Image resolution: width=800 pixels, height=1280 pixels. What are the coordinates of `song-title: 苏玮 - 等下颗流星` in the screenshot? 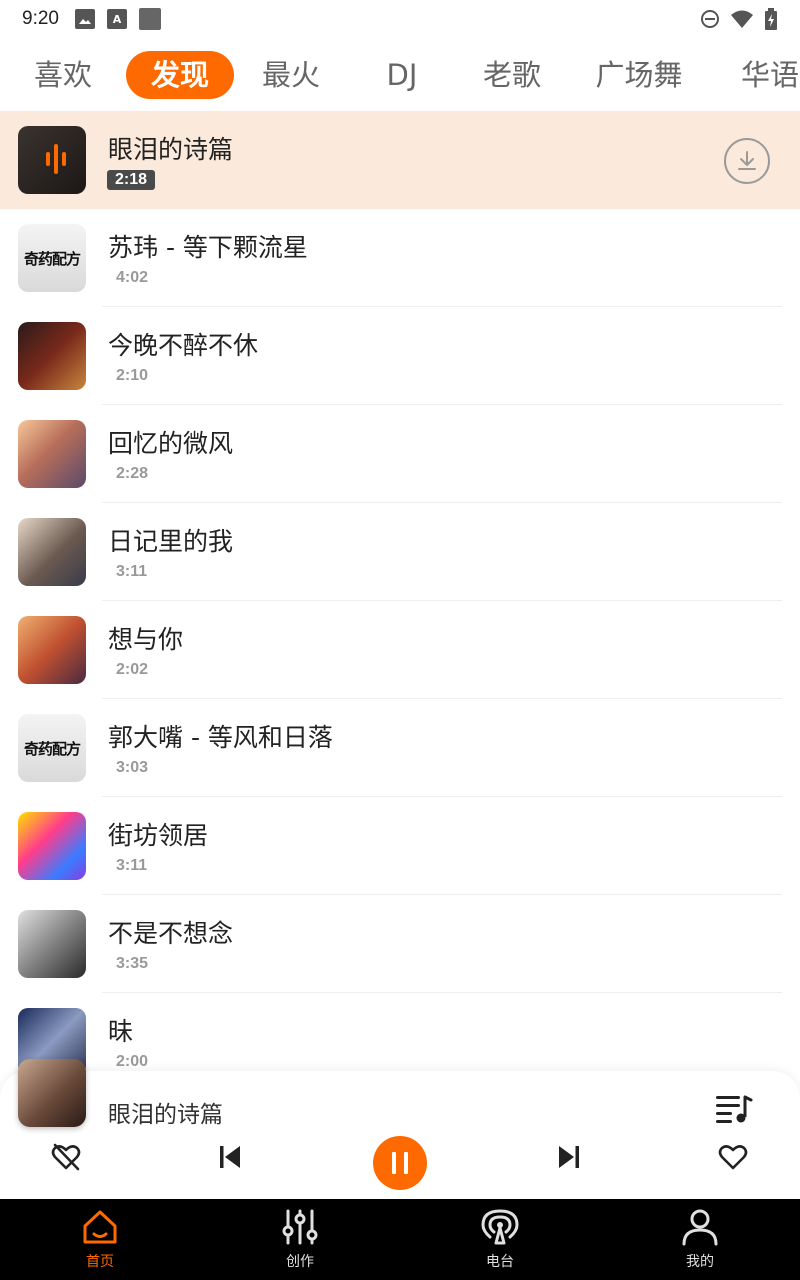 It's located at (208, 247).